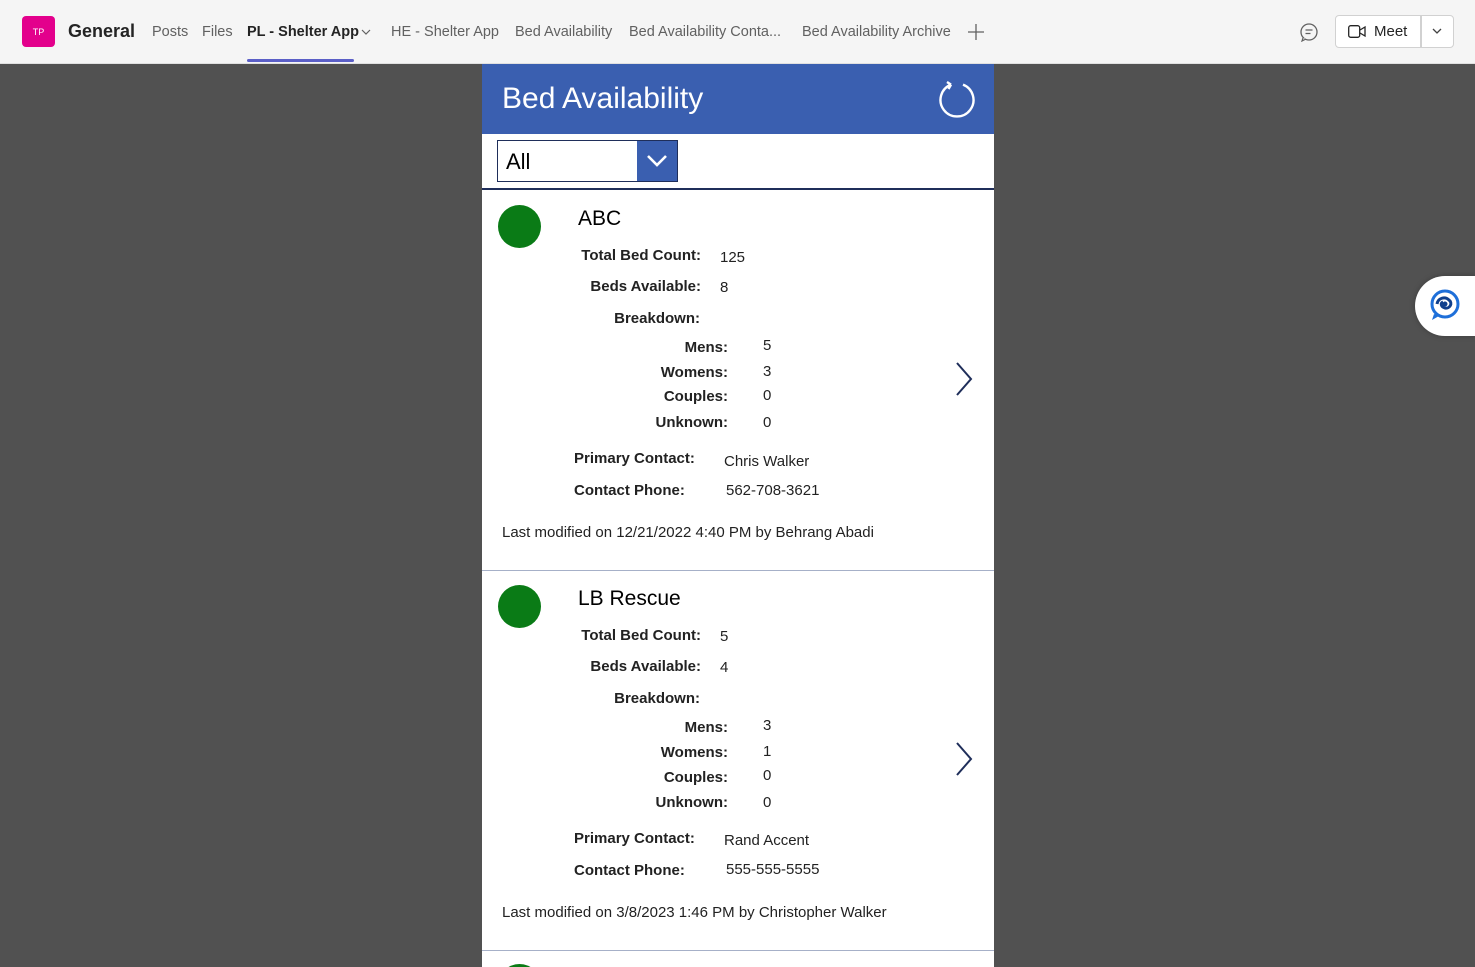 The height and width of the screenshot is (967, 1475). Describe the element at coordinates (724, 287) in the screenshot. I see `beds-available-value: 8` at that location.